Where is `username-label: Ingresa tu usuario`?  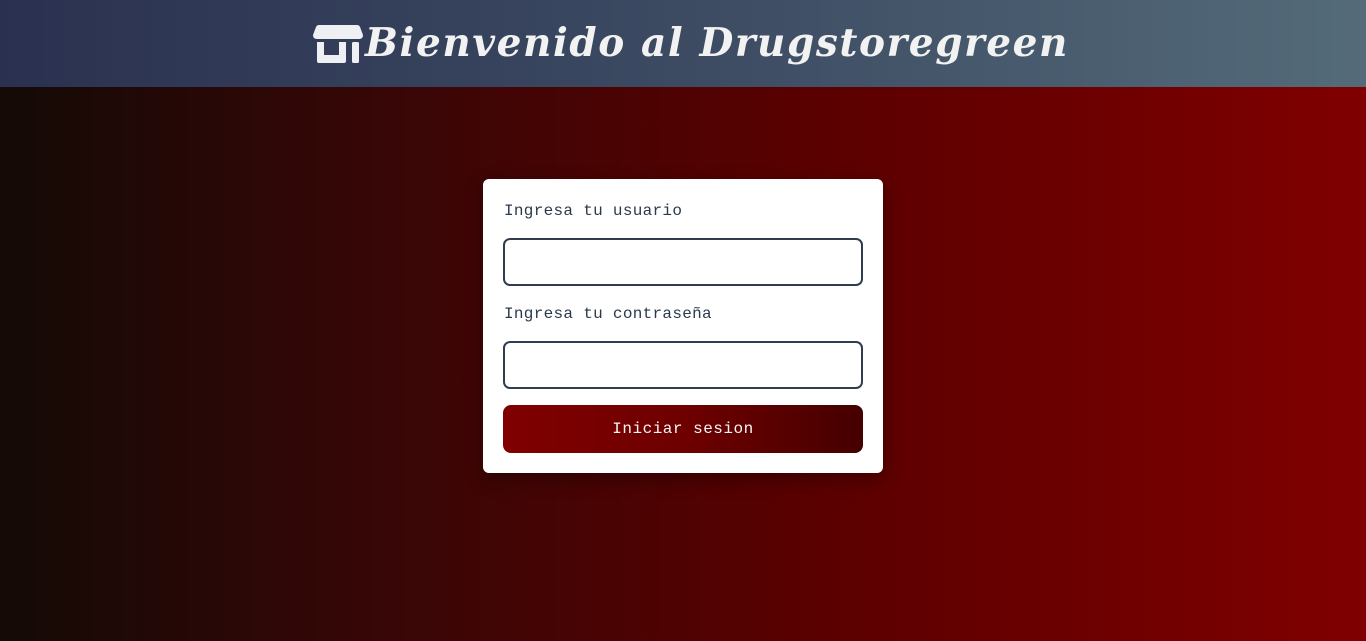 username-label: Ingresa tu usuario is located at coordinates (593, 211).